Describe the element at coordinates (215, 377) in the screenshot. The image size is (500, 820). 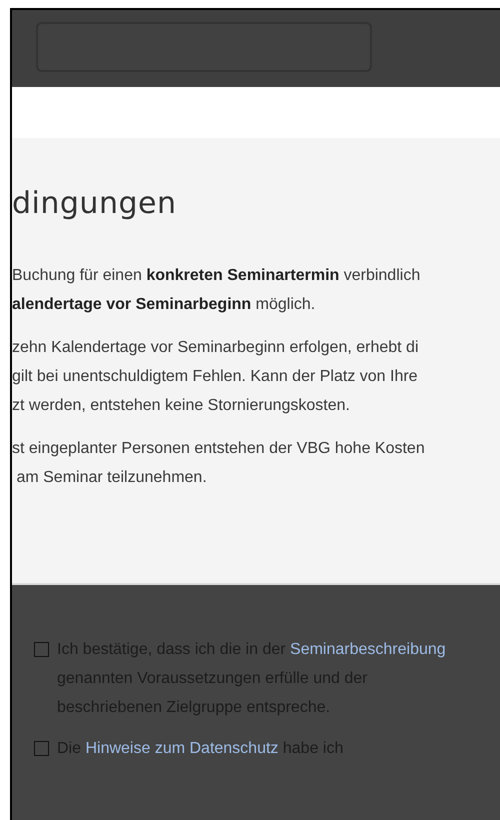
I see `text-line: gilt bei unentschuldigtem Fehlen. Kann der Platz von Ihre` at that location.